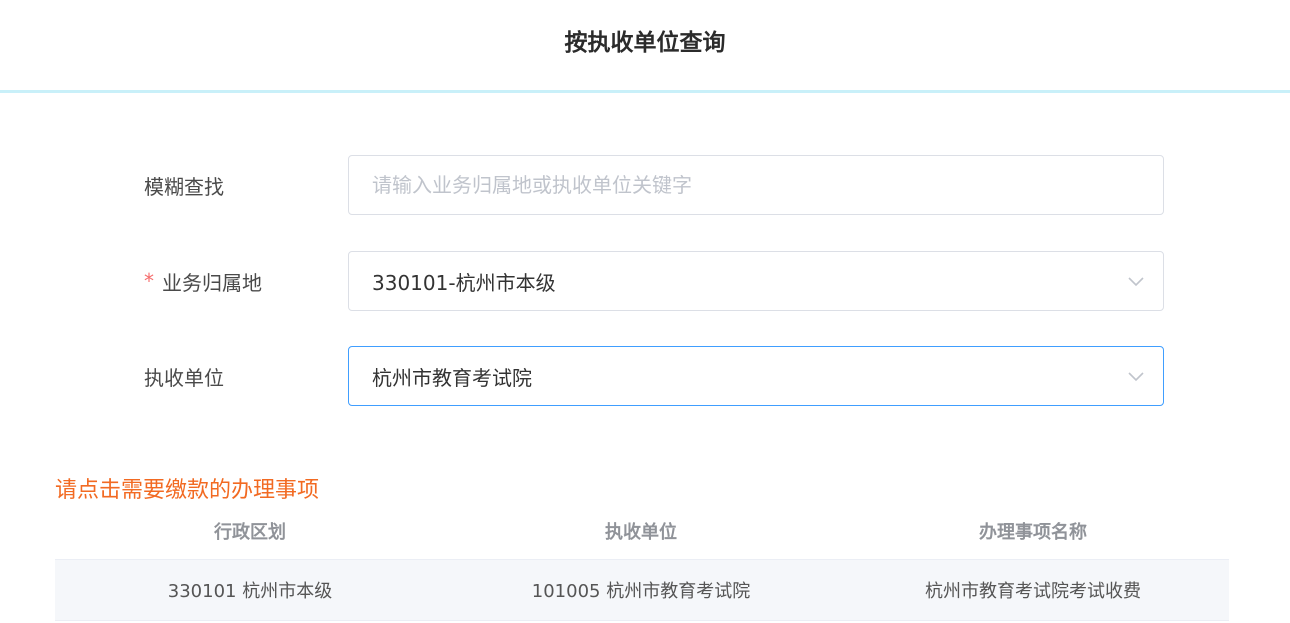 The image size is (1290, 623). I want to click on column-header-unit: 执收单位, so click(641, 532).